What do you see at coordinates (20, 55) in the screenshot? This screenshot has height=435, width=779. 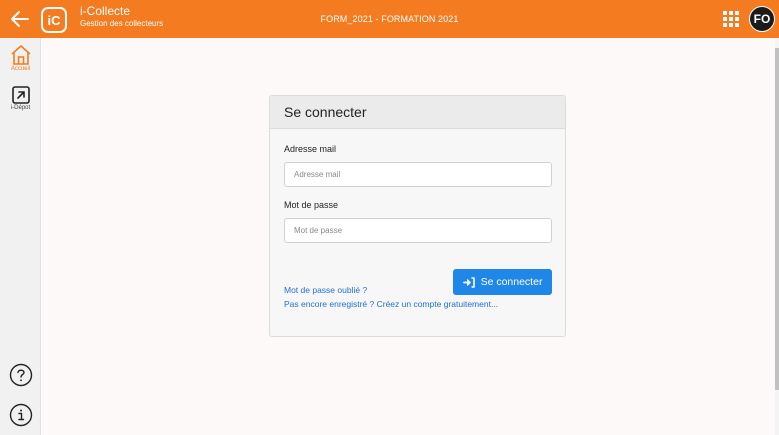 I see `home-icon` at bounding box center [20, 55].